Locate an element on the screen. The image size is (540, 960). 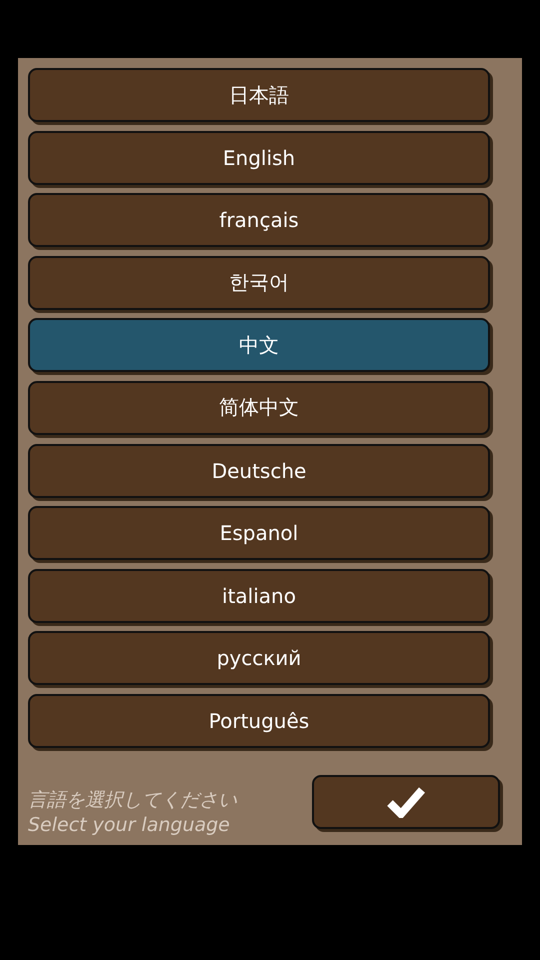
language-button: 한국어 is located at coordinates (259, 283).